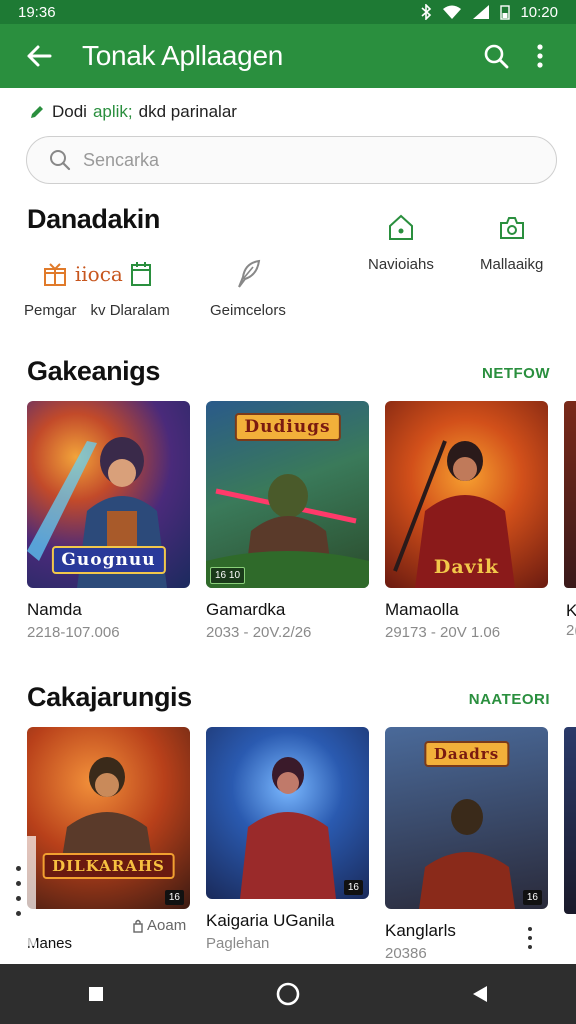 Image resolution: width=576 pixels, height=1024 pixels. I want to click on pencil-icon, so click(37, 112).